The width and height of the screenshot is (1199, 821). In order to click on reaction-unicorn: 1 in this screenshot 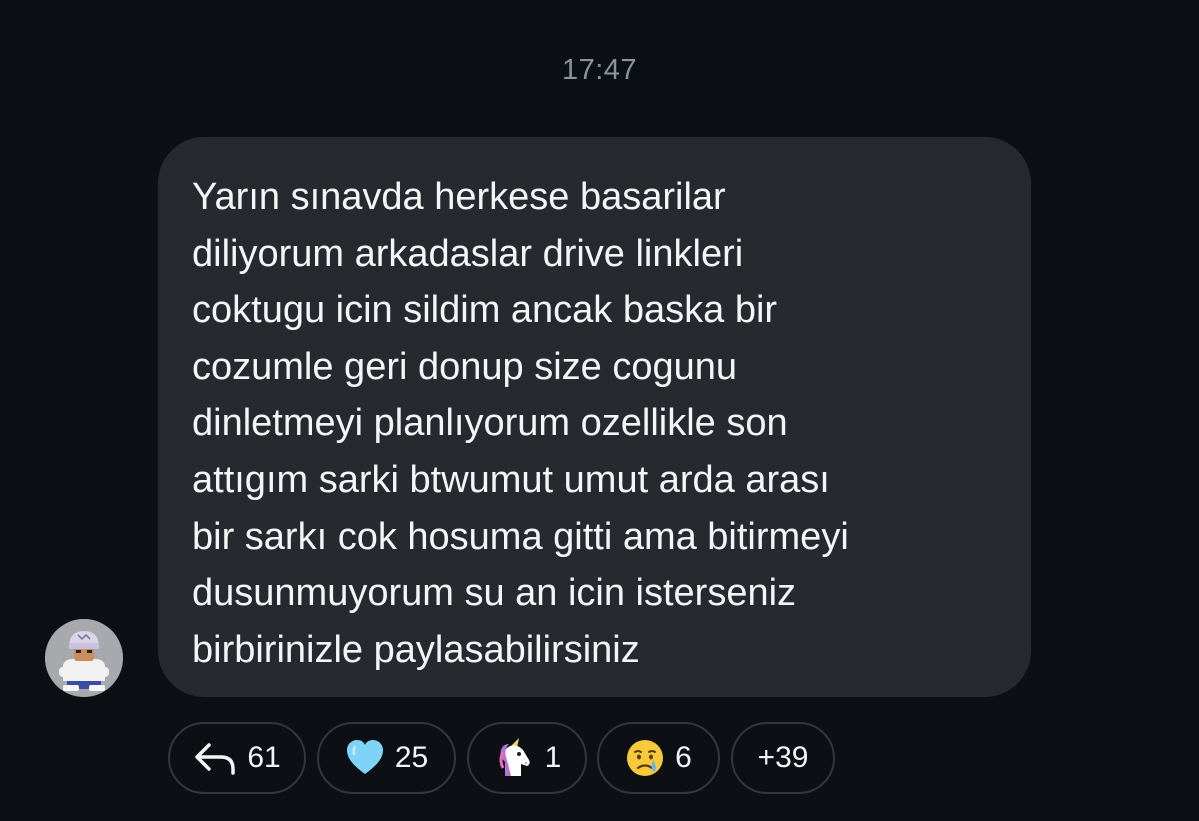, I will do `click(527, 758)`.